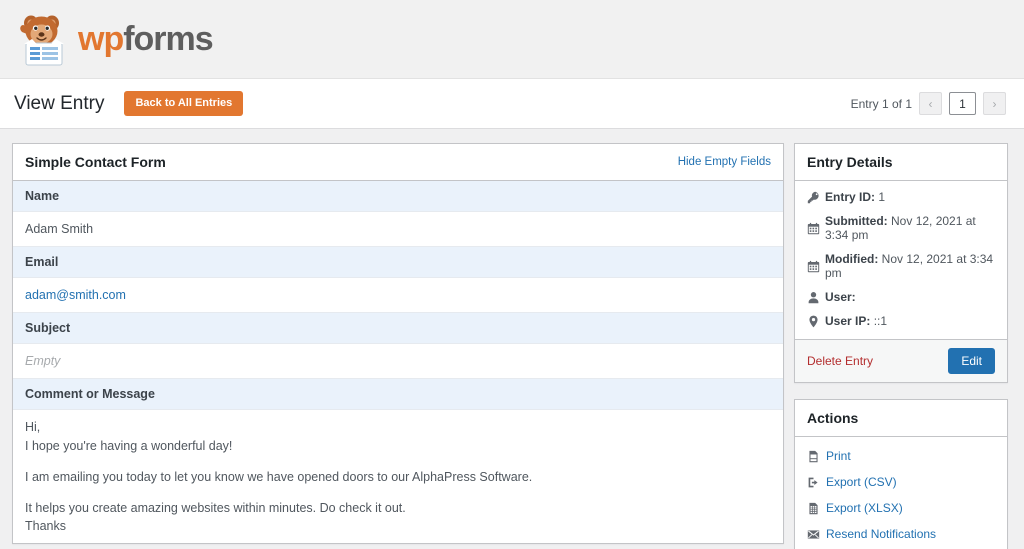 Image resolution: width=1024 pixels, height=549 pixels. I want to click on field-value-name: Adam Smith, so click(398, 230).